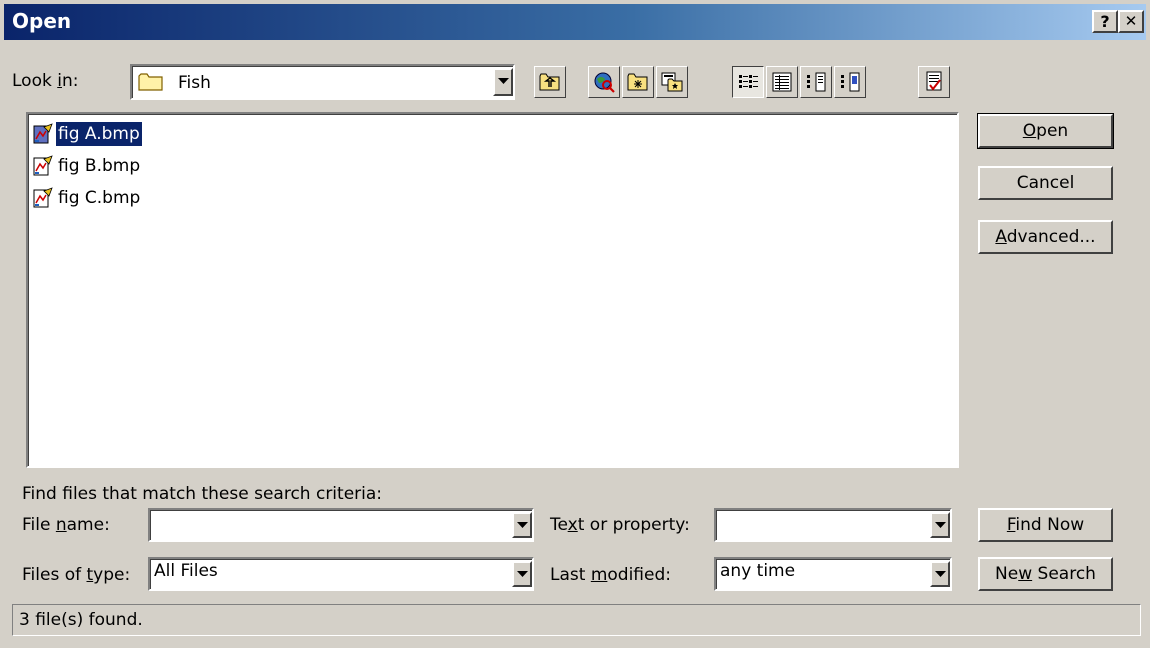 Image resolution: width=1150 pixels, height=648 pixels. I want to click on properties-view-button, so click(816, 82).